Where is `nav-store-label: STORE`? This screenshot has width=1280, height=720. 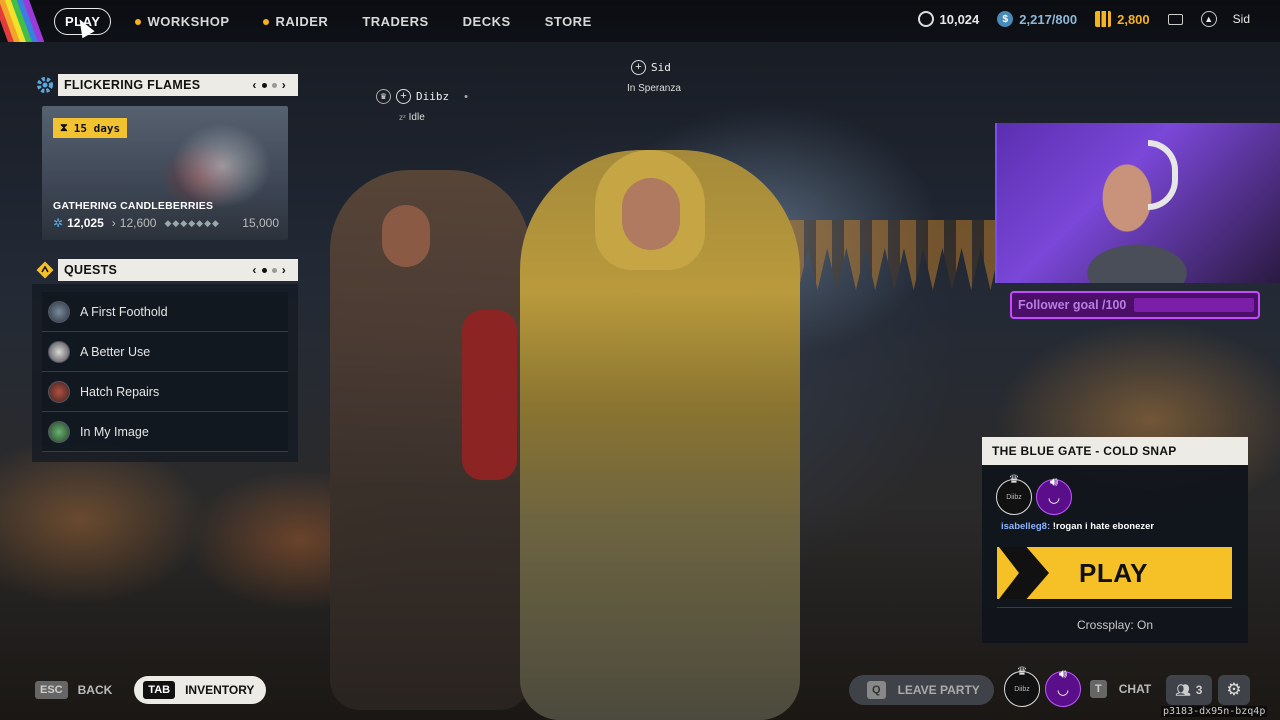 nav-store-label: STORE is located at coordinates (568, 21).